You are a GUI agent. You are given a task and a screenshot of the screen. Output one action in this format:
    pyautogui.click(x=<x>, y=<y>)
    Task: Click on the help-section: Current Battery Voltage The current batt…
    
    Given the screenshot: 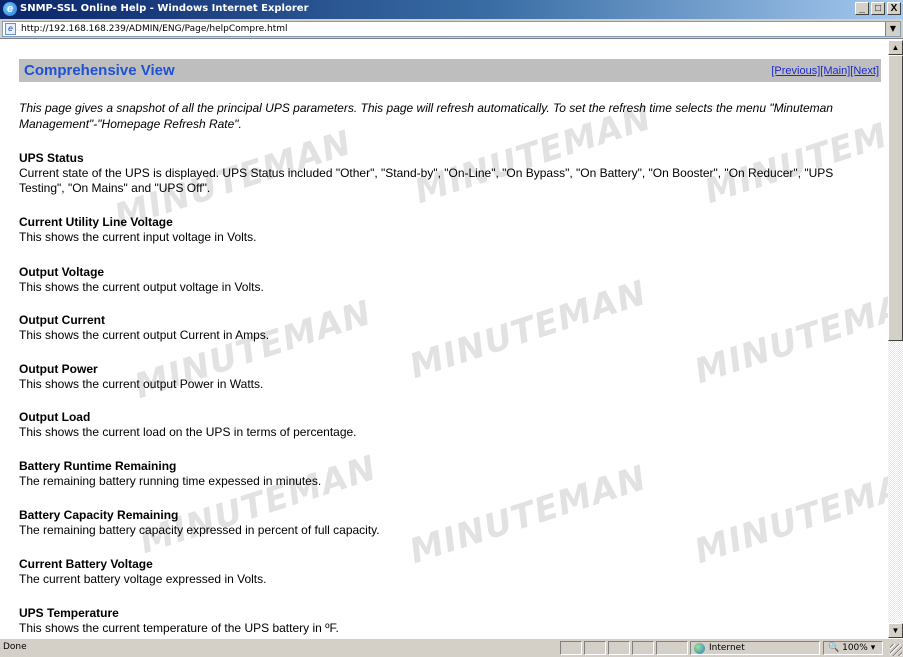 What is the action you would take?
    pyautogui.click(x=444, y=572)
    